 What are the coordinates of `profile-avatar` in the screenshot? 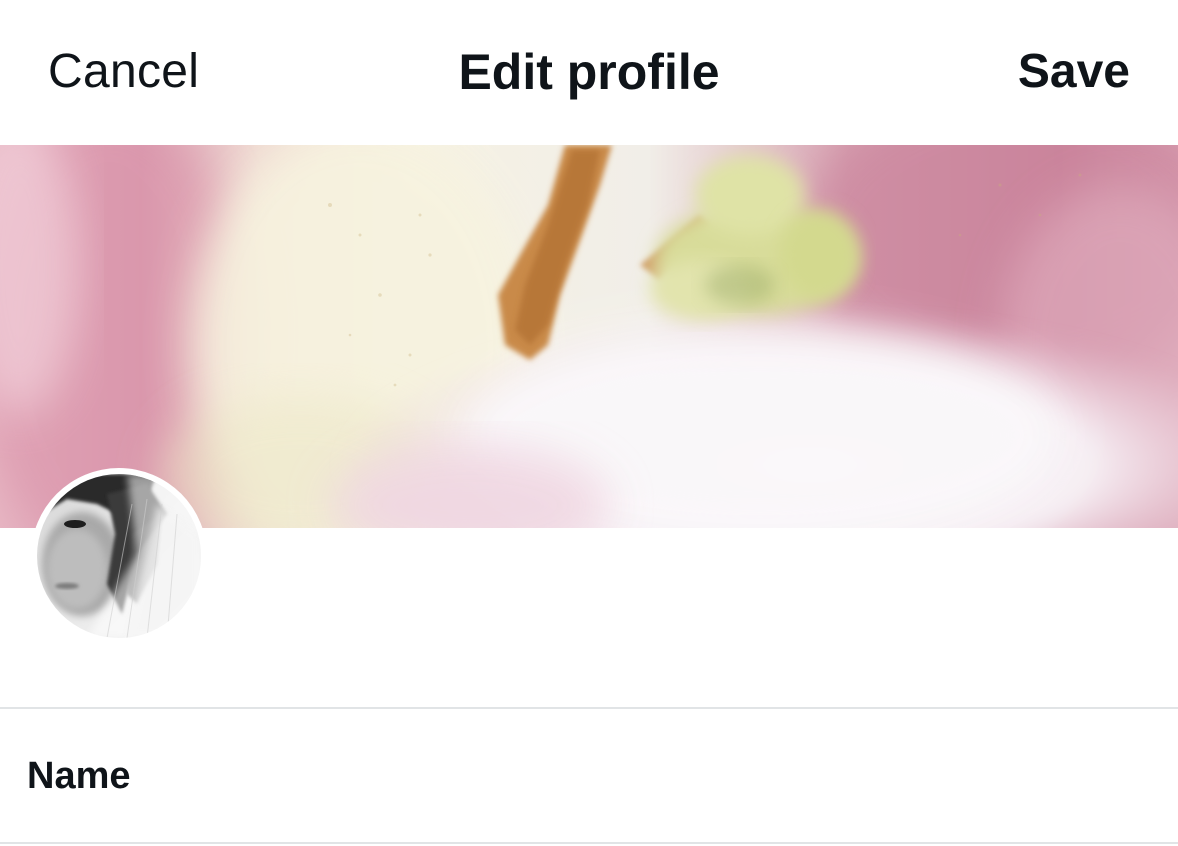 It's located at (119, 556).